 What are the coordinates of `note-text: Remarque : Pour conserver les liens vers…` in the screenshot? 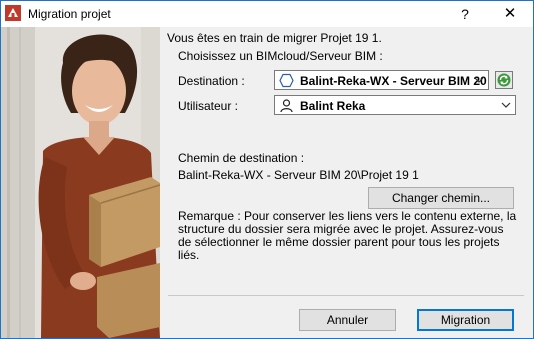 It's located at (347, 235).